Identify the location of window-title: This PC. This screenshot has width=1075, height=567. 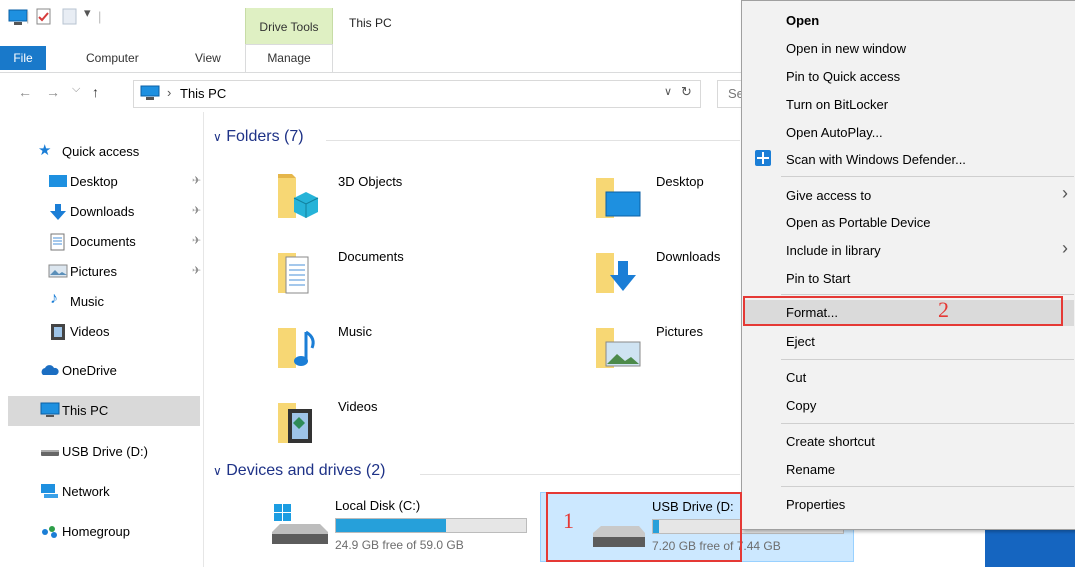
(370, 23).